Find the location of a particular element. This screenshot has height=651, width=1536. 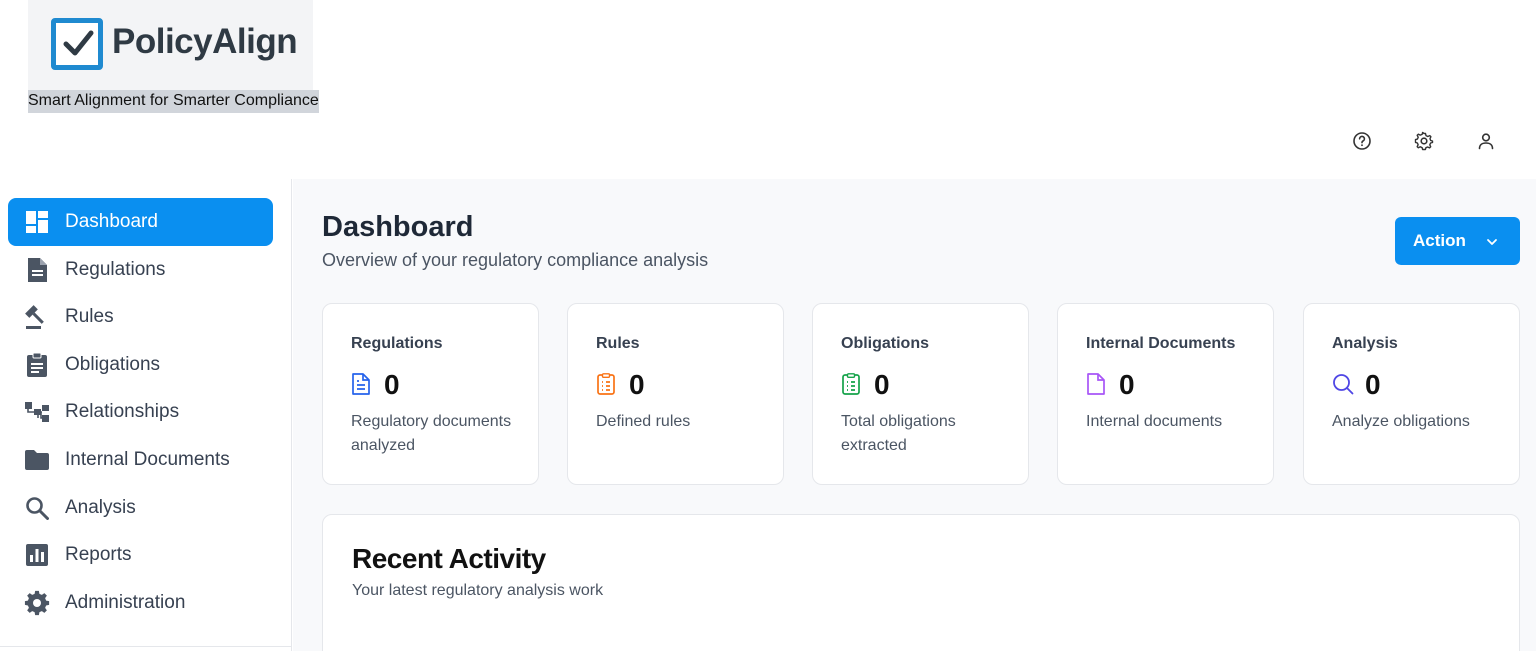

sidebar-item-relationships: Relationships is located at coordinates (140, 412).